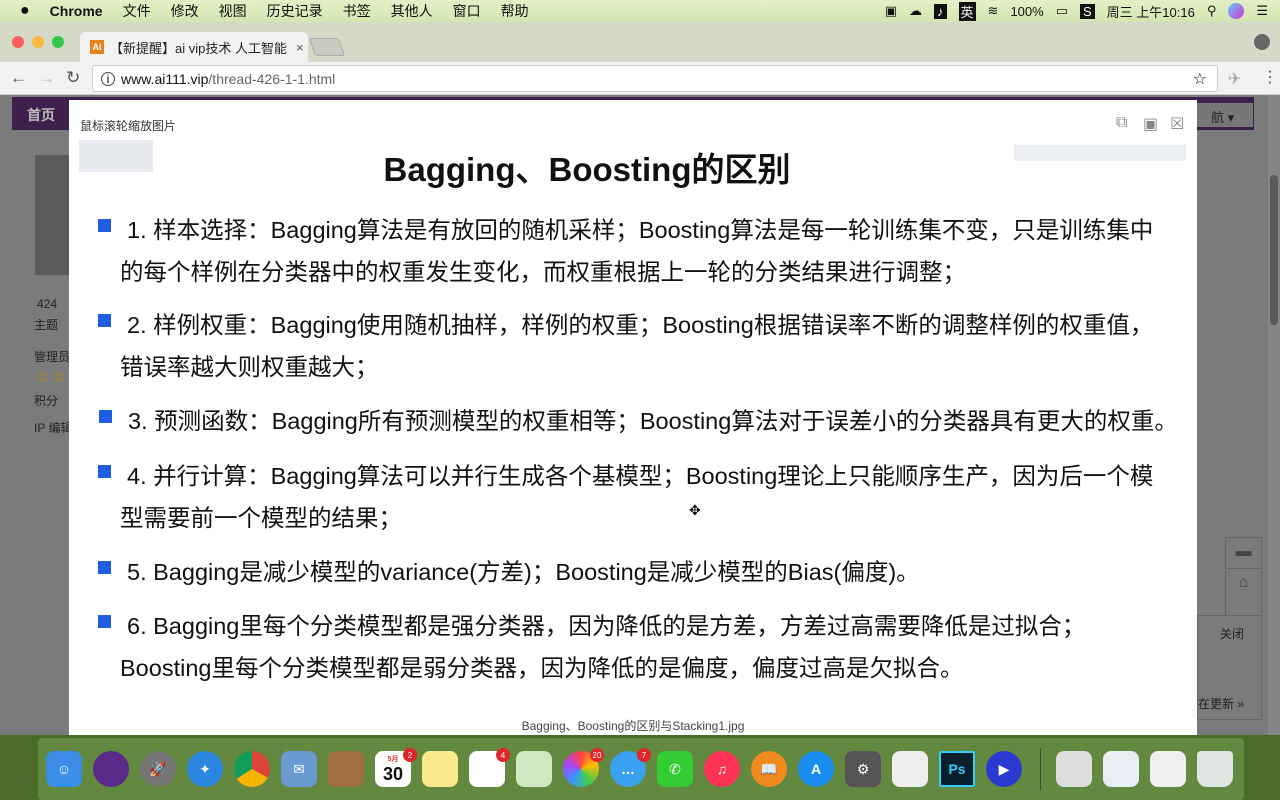 Image resolution: width=1280 pixels, height=800 pixels. Describe the element at coordinates (587, 169) in the screenshot. I see `slide-title: Bagging、Boosting的区别` at that location.